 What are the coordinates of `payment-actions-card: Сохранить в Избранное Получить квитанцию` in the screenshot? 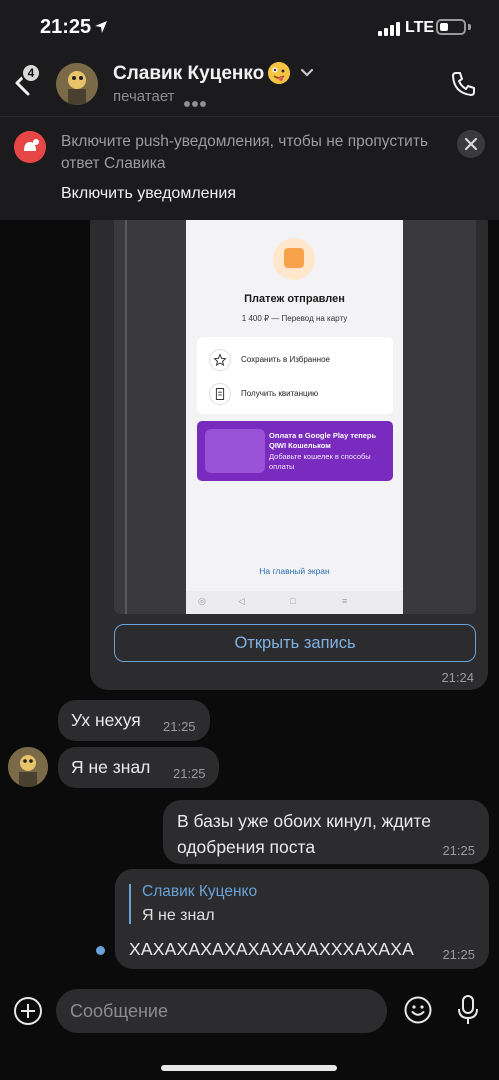 It's located at (295, 375).